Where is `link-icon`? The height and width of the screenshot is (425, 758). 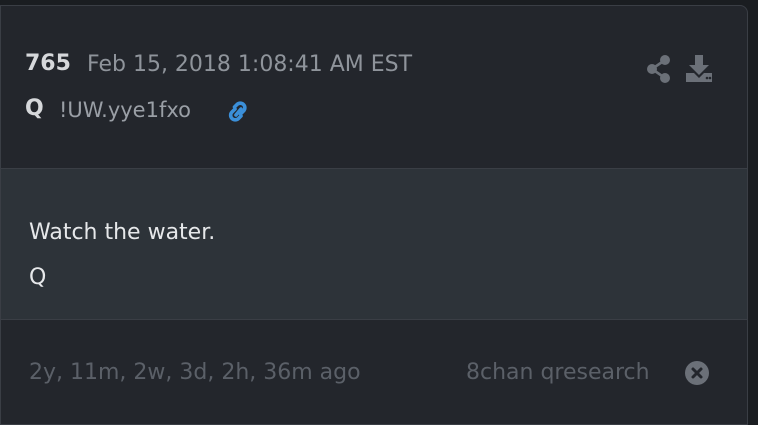
link-icon is located at coordinates (238, 112).